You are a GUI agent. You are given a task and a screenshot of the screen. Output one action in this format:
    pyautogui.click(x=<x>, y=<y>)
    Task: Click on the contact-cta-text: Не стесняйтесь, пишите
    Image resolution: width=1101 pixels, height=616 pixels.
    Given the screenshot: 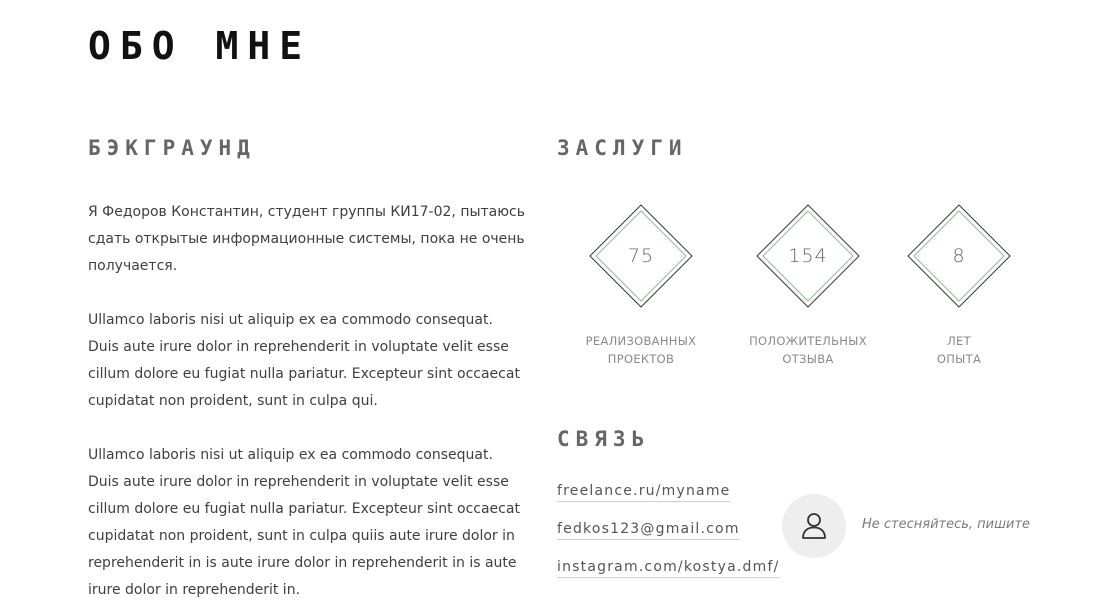 What is the action you would take?
    pyautogui.click(x=946, y=524)
    